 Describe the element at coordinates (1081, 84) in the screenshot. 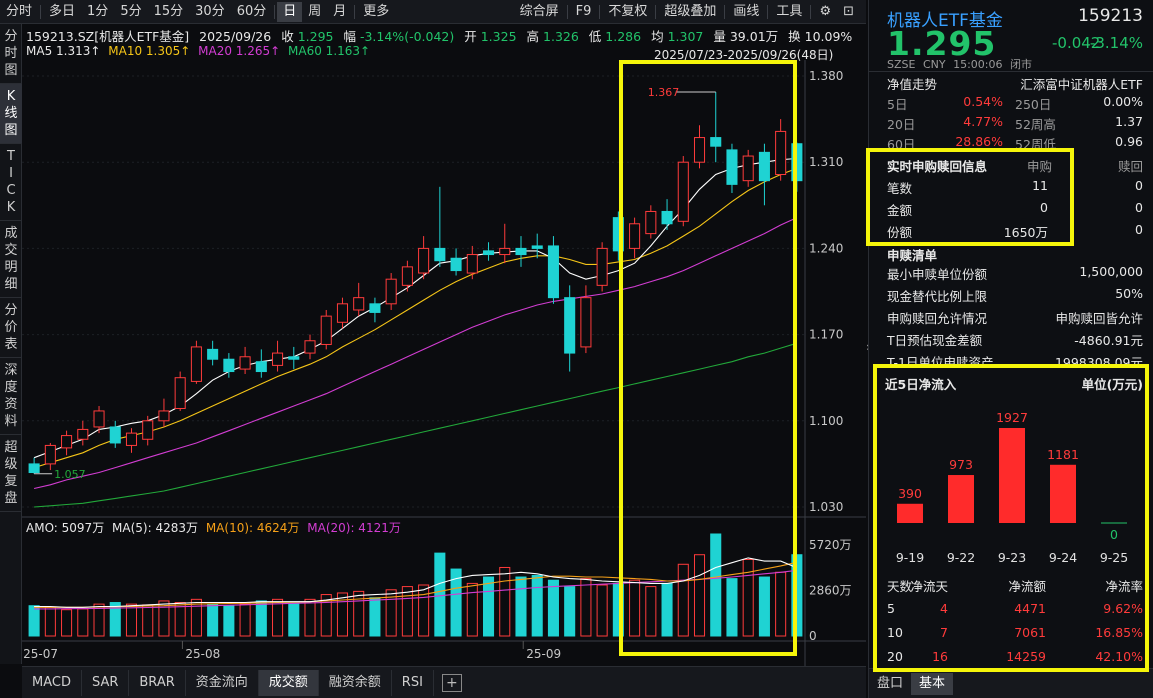

I see `fund-company: 汇添富中证机器人ETF` at that location.